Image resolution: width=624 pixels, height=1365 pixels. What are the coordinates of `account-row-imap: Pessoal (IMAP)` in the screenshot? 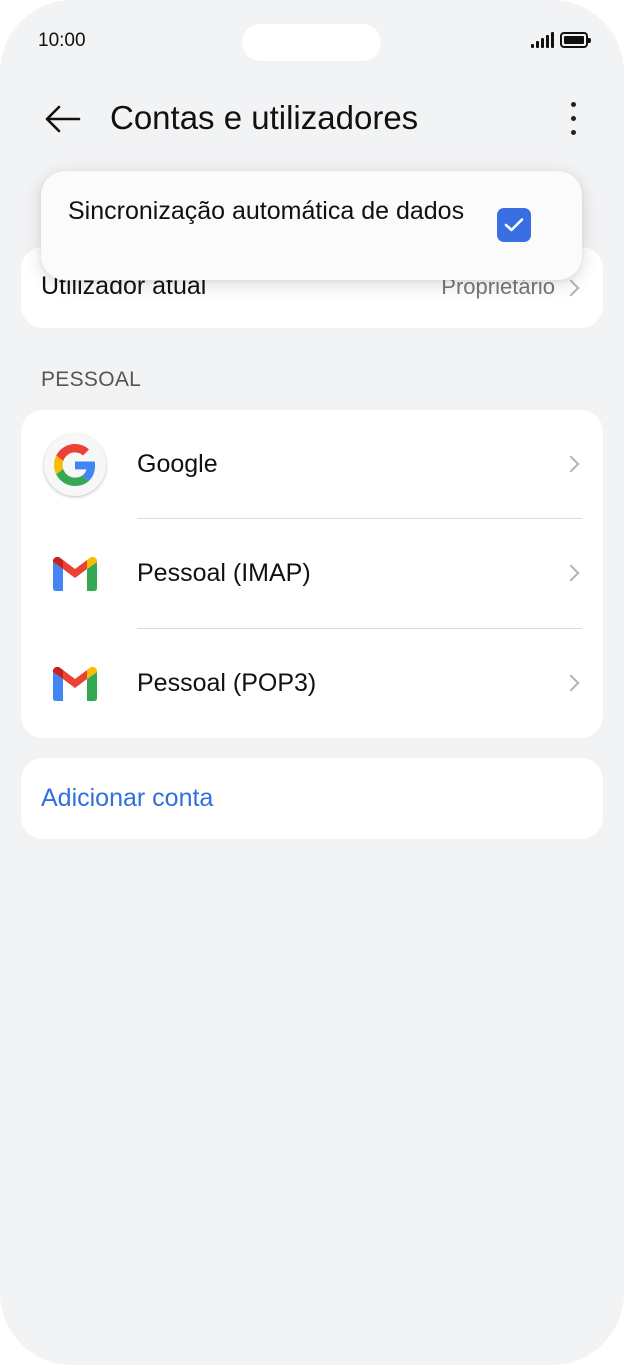 It's located at (312, 573).